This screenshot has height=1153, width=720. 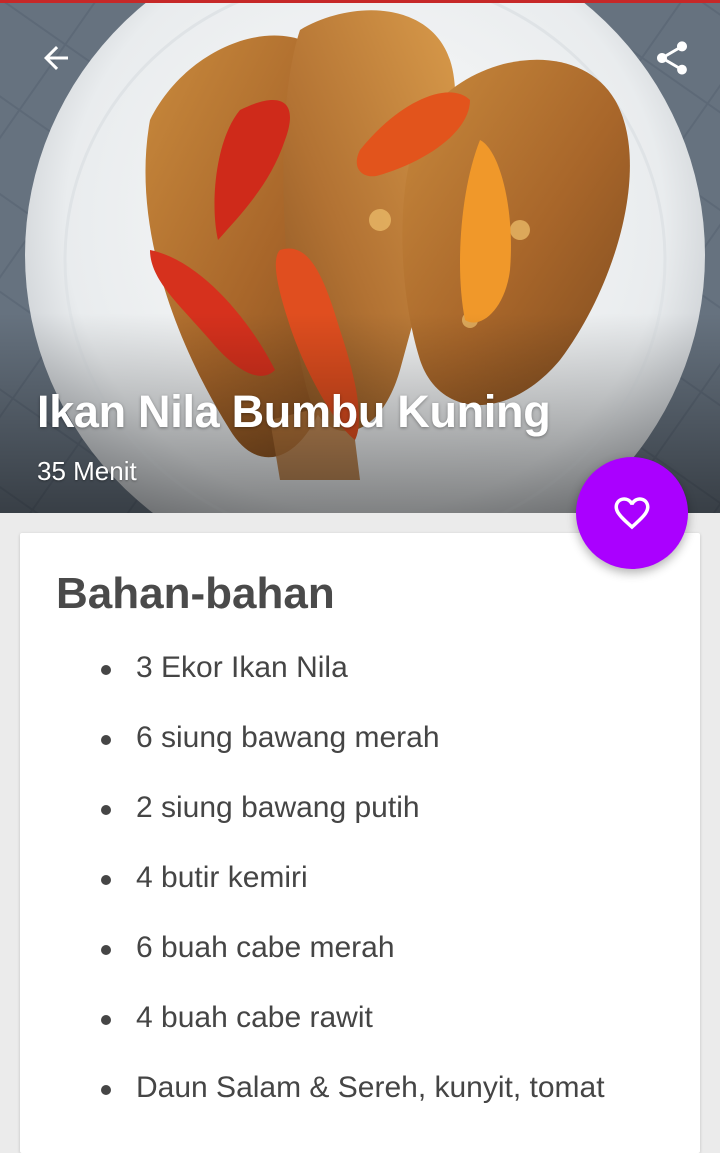 I want to click on arrow-back-icon, so click(x=56, y=58).